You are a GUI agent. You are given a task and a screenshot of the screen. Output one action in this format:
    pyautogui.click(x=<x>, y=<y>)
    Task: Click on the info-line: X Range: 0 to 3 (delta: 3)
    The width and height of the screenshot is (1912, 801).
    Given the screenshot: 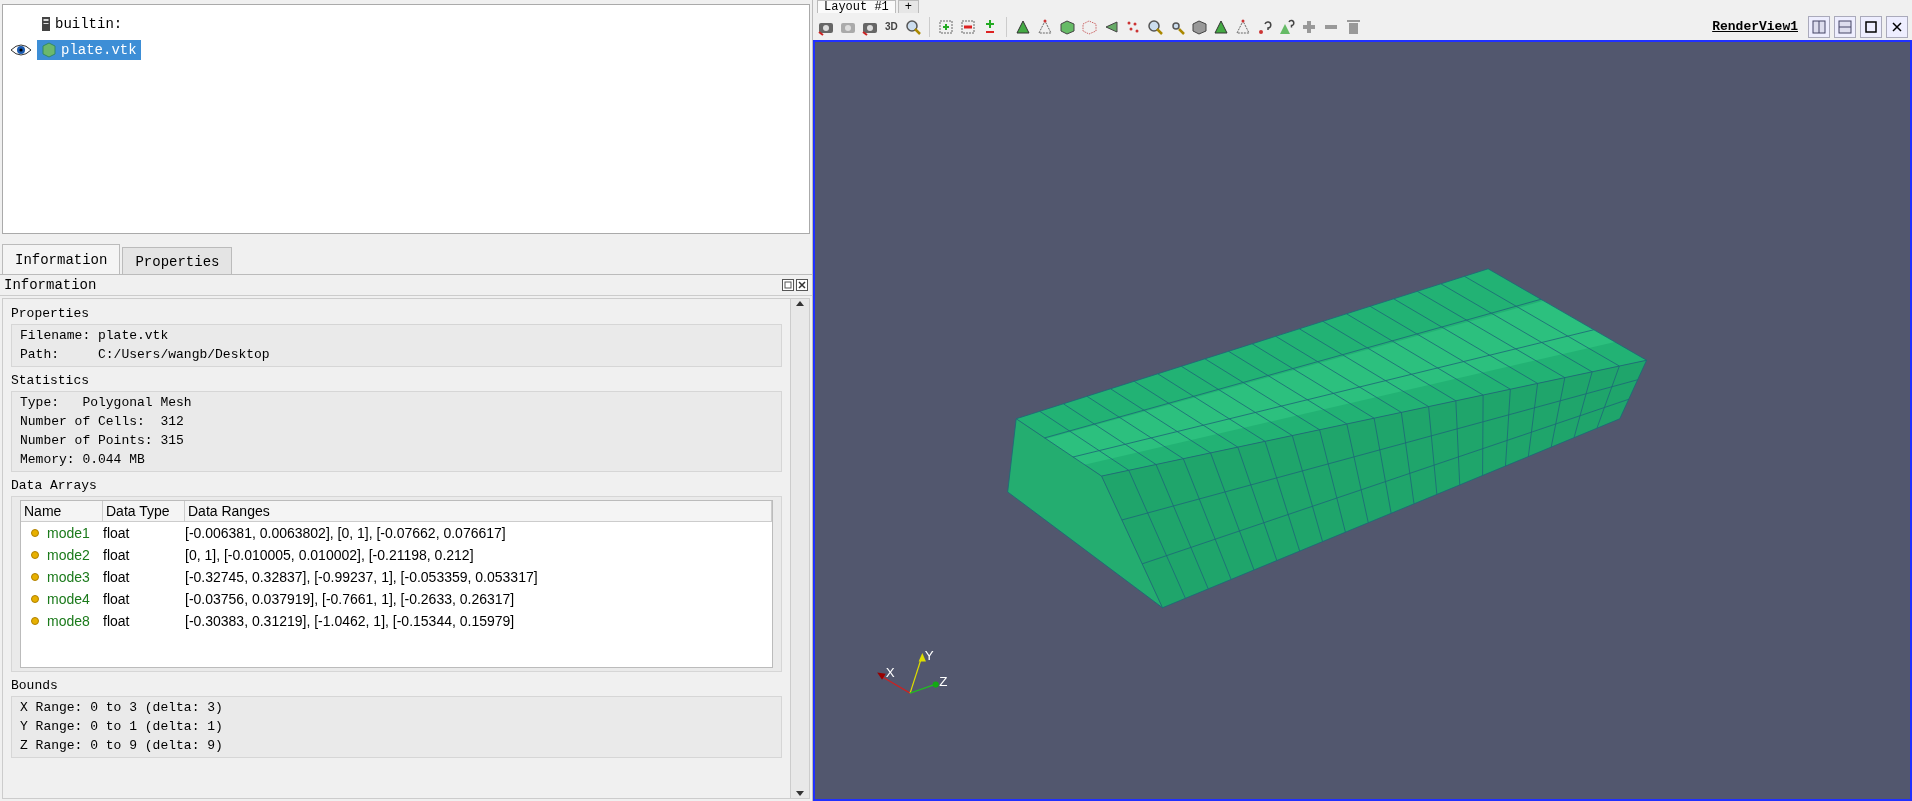 What is the action you would take?
    pyautogui.click(x=122, y=708)
    